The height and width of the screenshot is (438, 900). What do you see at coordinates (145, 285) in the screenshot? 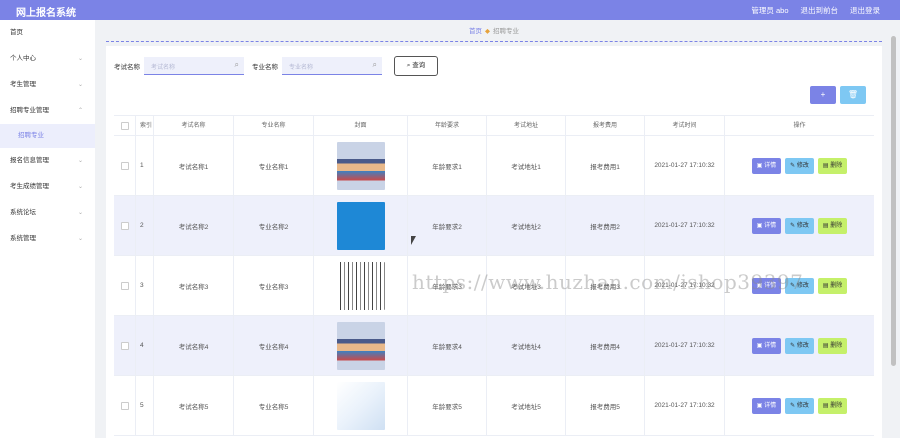
I see `row-index: 3` at bounding box center [145, 285].